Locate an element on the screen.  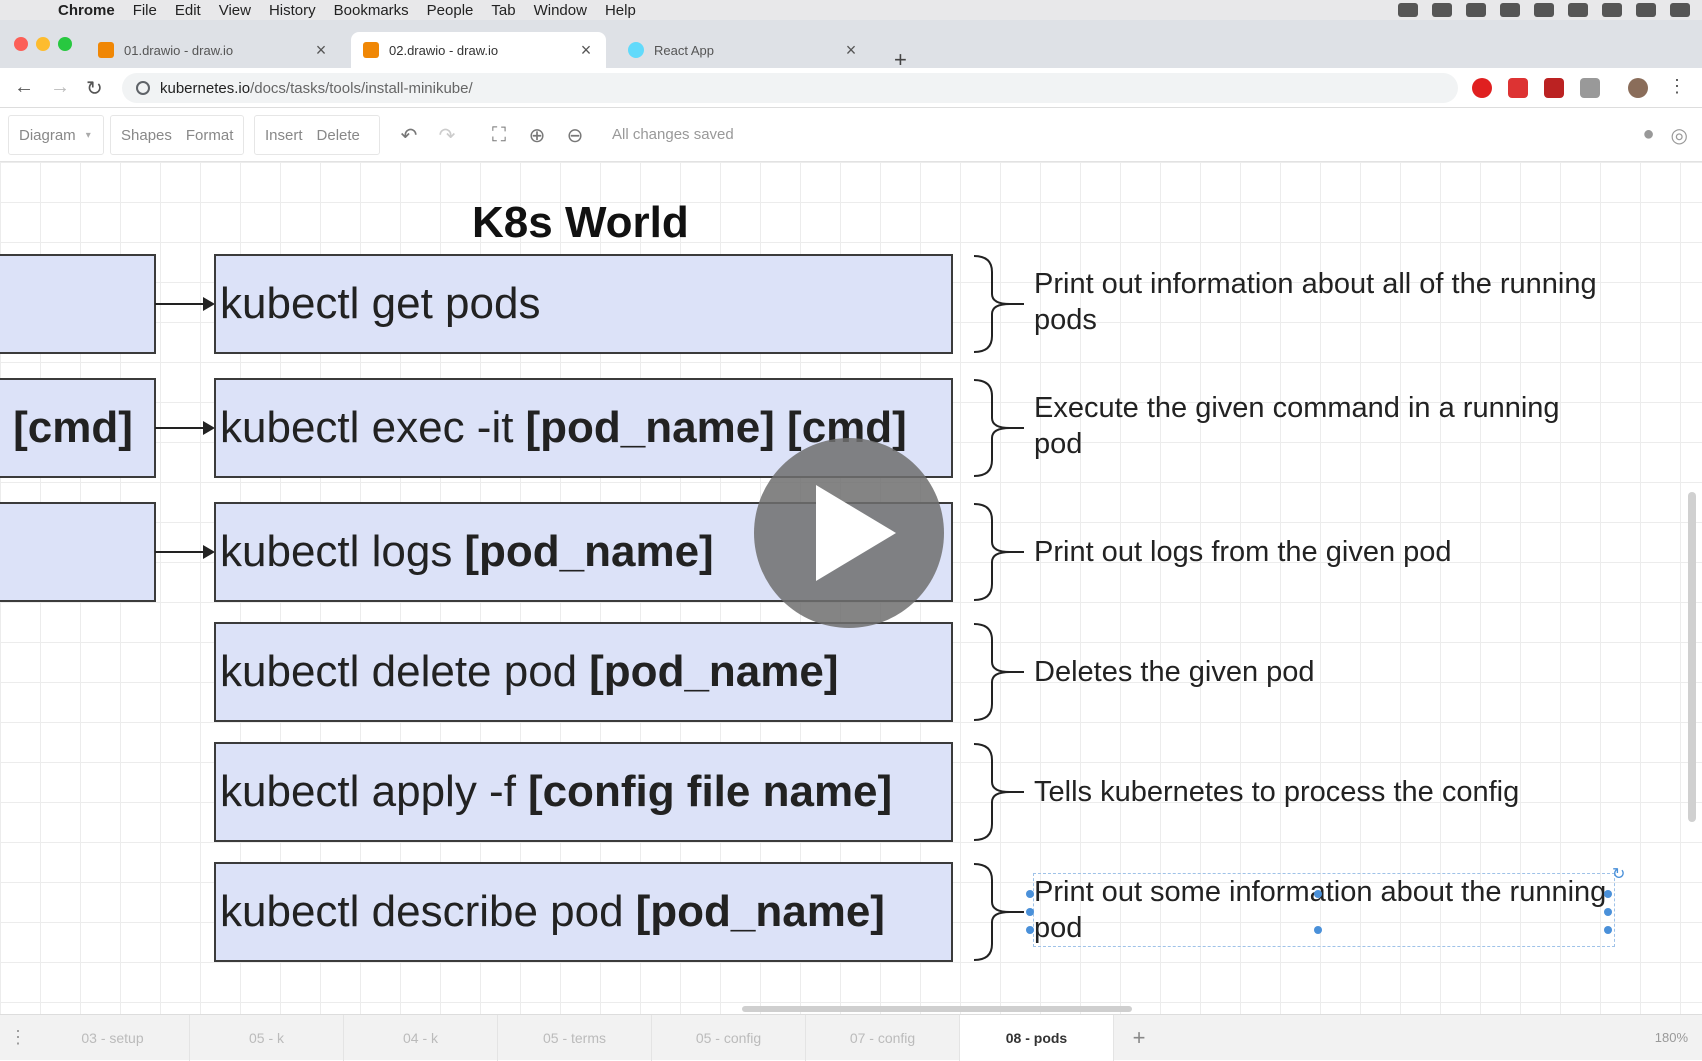
page-tab: 05 - k is located at coordinates (267, 1037).